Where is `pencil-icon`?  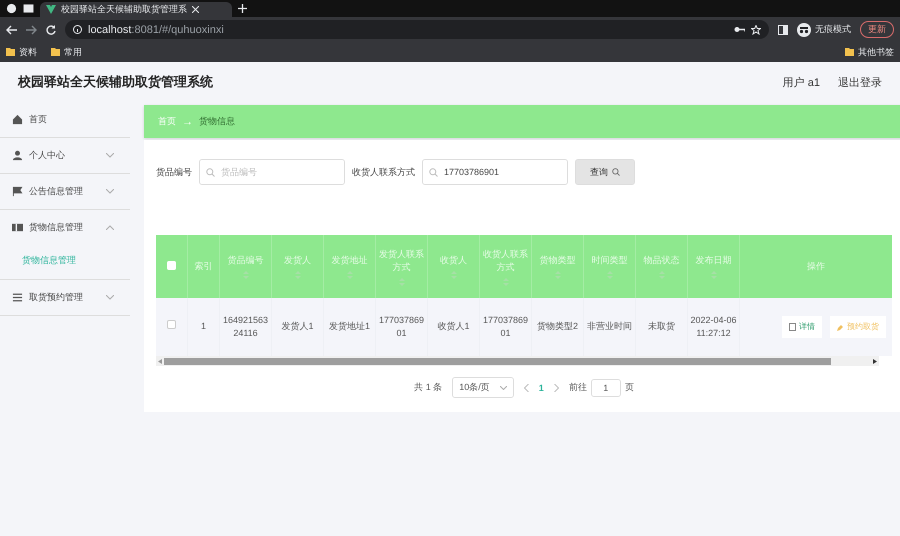 pencil-icon is located at coordinates (840, 327).